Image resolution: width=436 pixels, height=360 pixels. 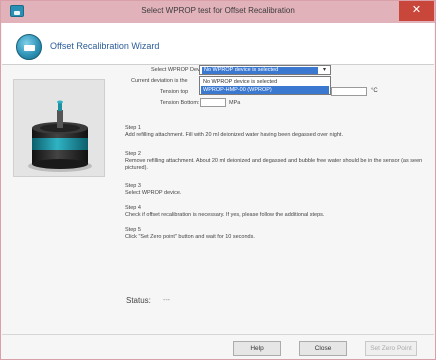 What do you see at coordinates (349, 91) in the screenshot?
I see `temperature-field` at bounding box center [349, 91].